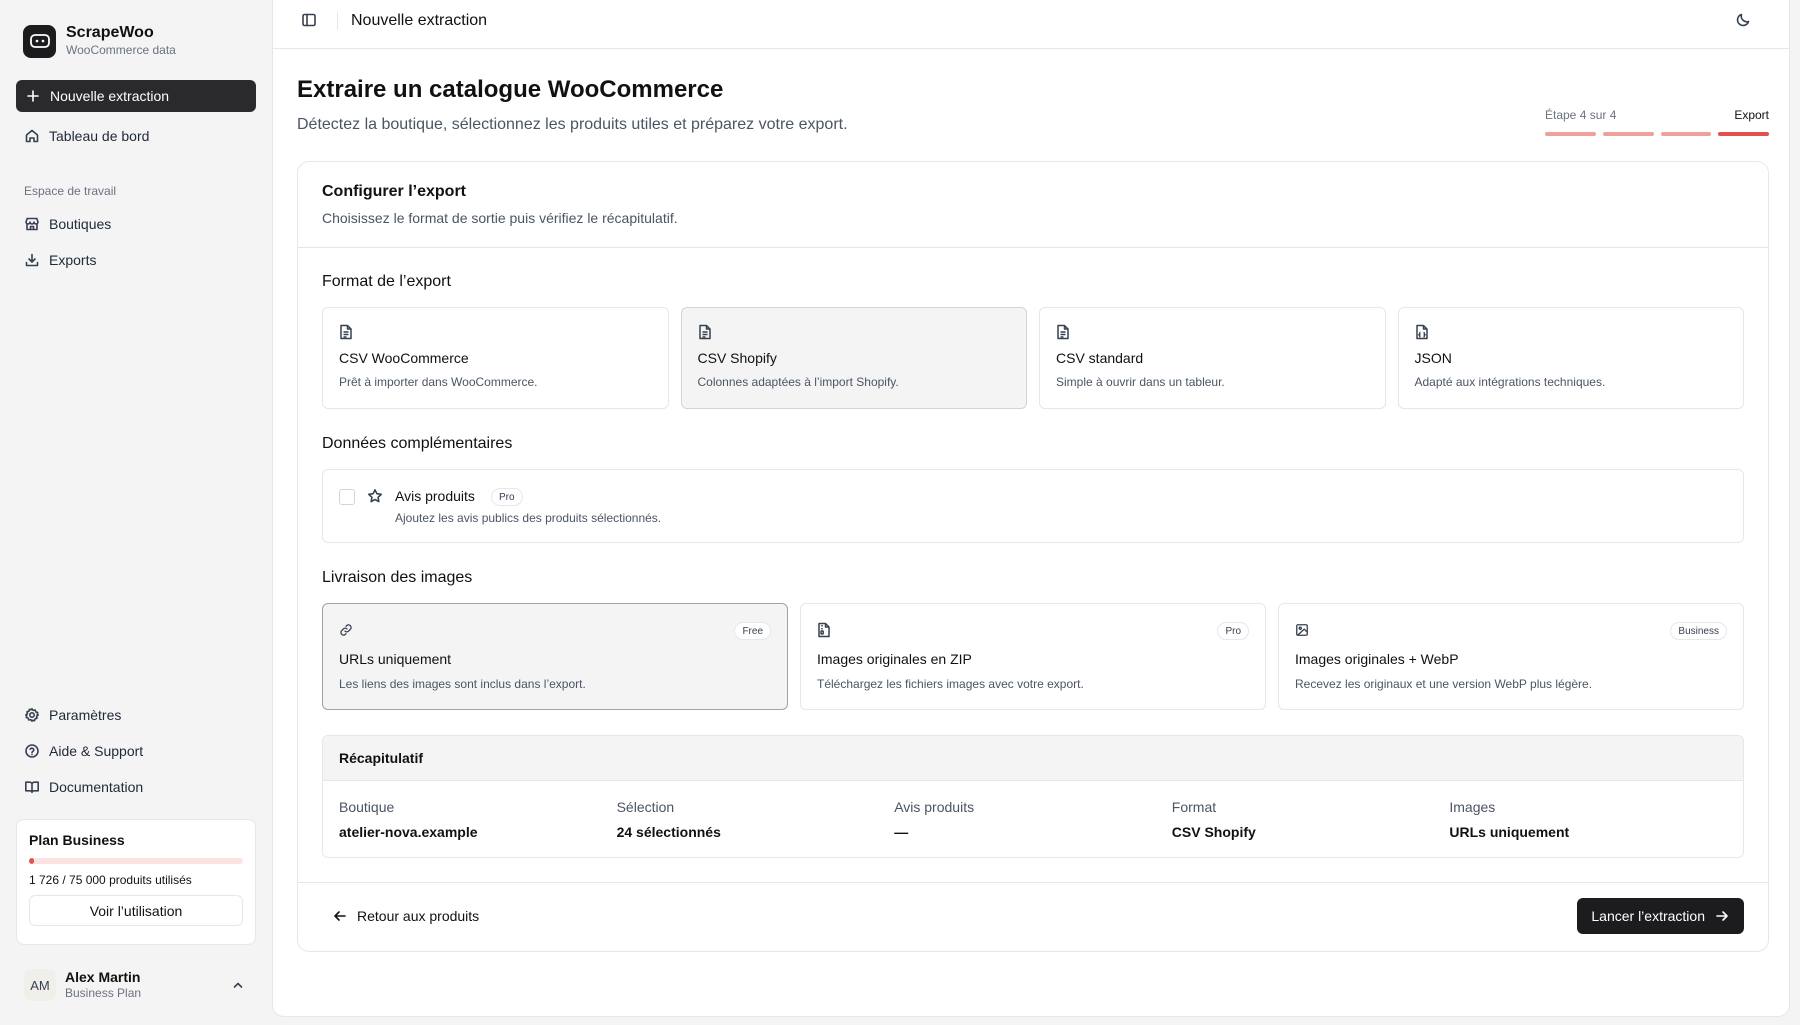 This screenshot has width=1800, height=1025. I want to click on format-option-desc: Prêt à importer dans WooCommerce., so click(438, 382).